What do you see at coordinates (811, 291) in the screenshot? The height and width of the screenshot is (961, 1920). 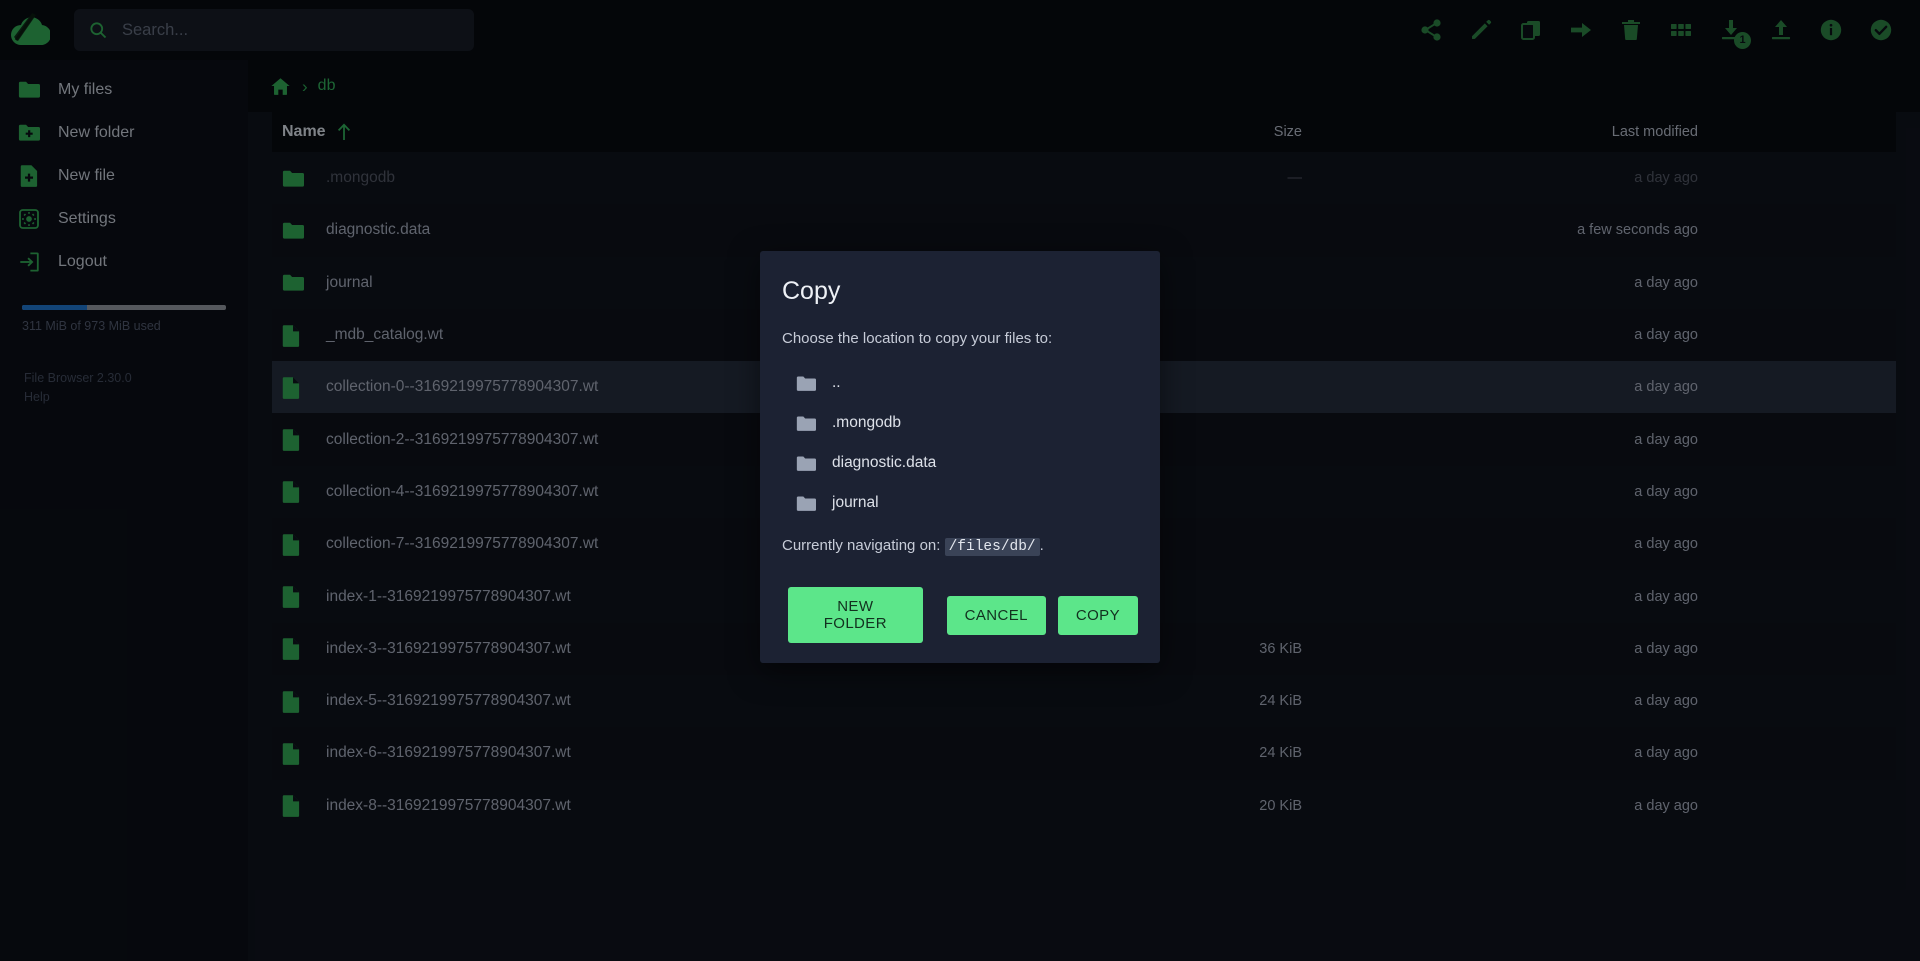 I see `dialog-title: Copy` at bounding box center [811, 291].